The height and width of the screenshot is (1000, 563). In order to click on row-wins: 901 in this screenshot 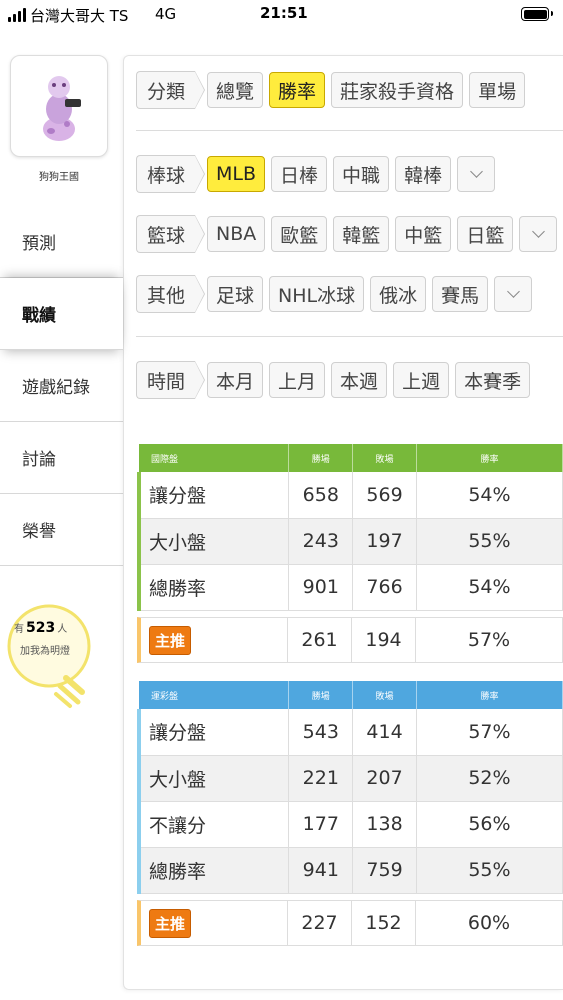, I will do `click(321, 587)`.